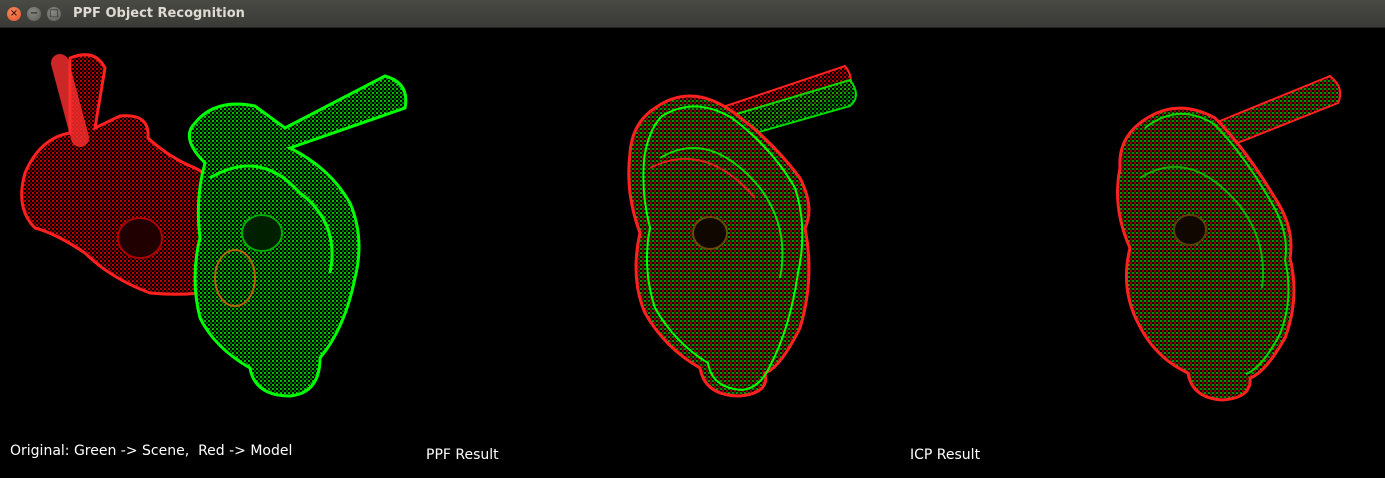 The image size is (1385, 478). I want to click on maximize-icon: □, so click(54, 13).